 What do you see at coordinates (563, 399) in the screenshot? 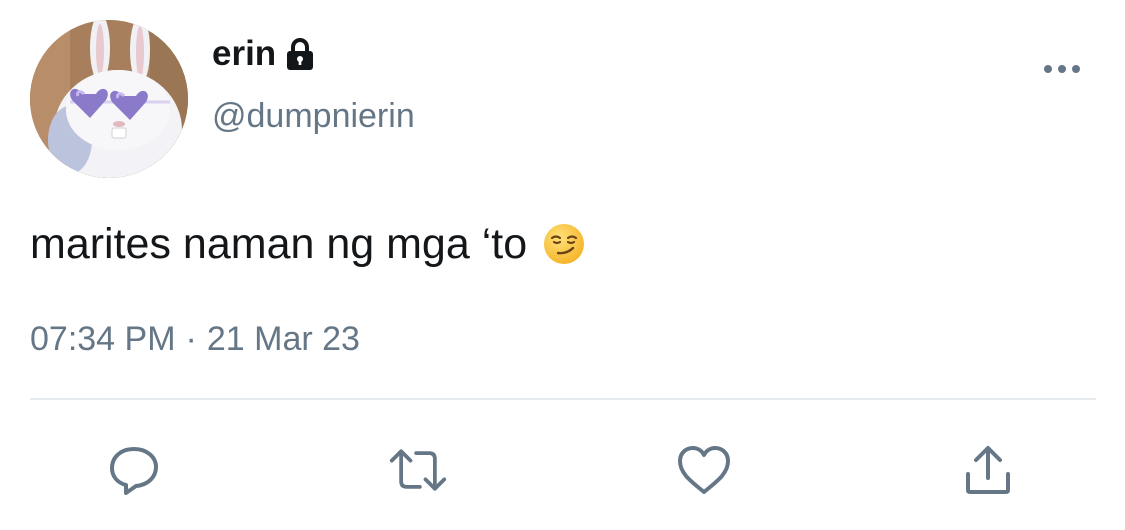
I see `divider` at bounding box center [563, 399].